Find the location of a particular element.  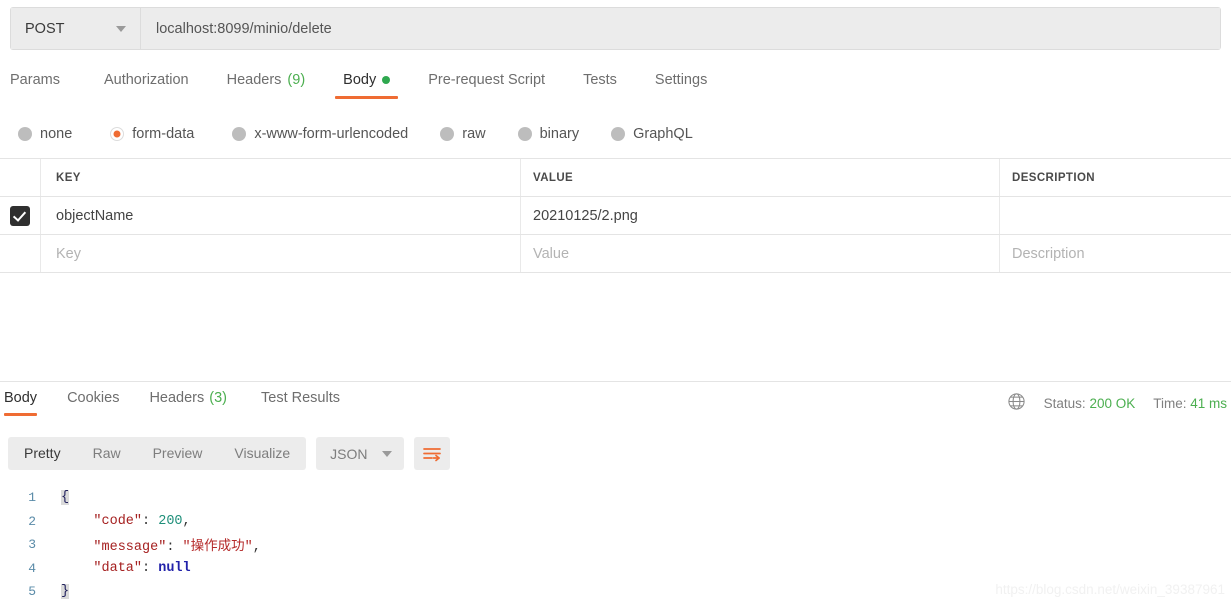

request-tab-headers: Headers (9) is located at coordinates (266, 85).